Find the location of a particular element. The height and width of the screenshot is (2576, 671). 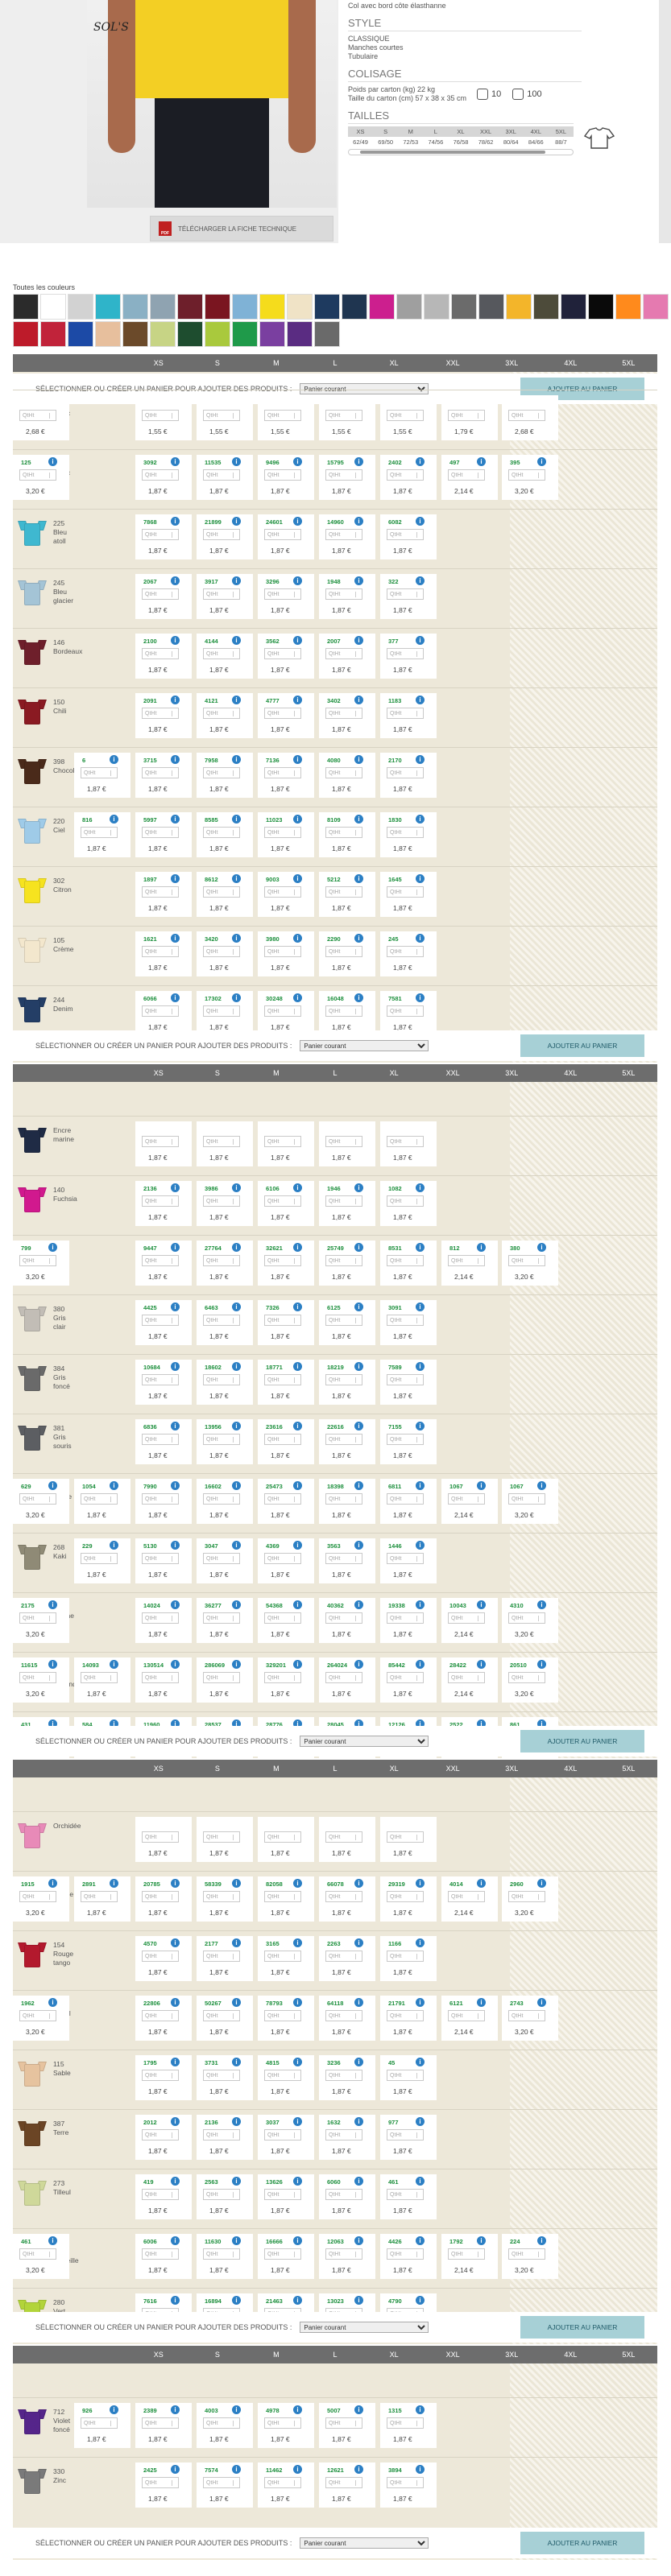

add-to-cart-button: AJOUTER AU PANIER is located at coordinates (582, 1045).